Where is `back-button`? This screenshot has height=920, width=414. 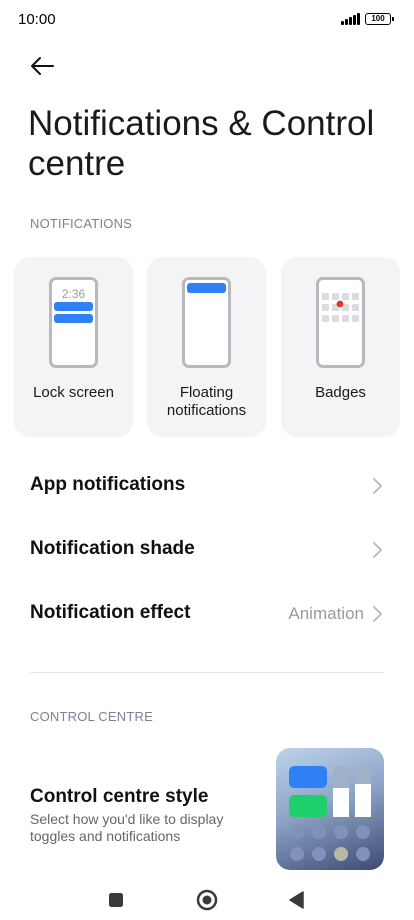
back-button is located at coordinates (42, 66).